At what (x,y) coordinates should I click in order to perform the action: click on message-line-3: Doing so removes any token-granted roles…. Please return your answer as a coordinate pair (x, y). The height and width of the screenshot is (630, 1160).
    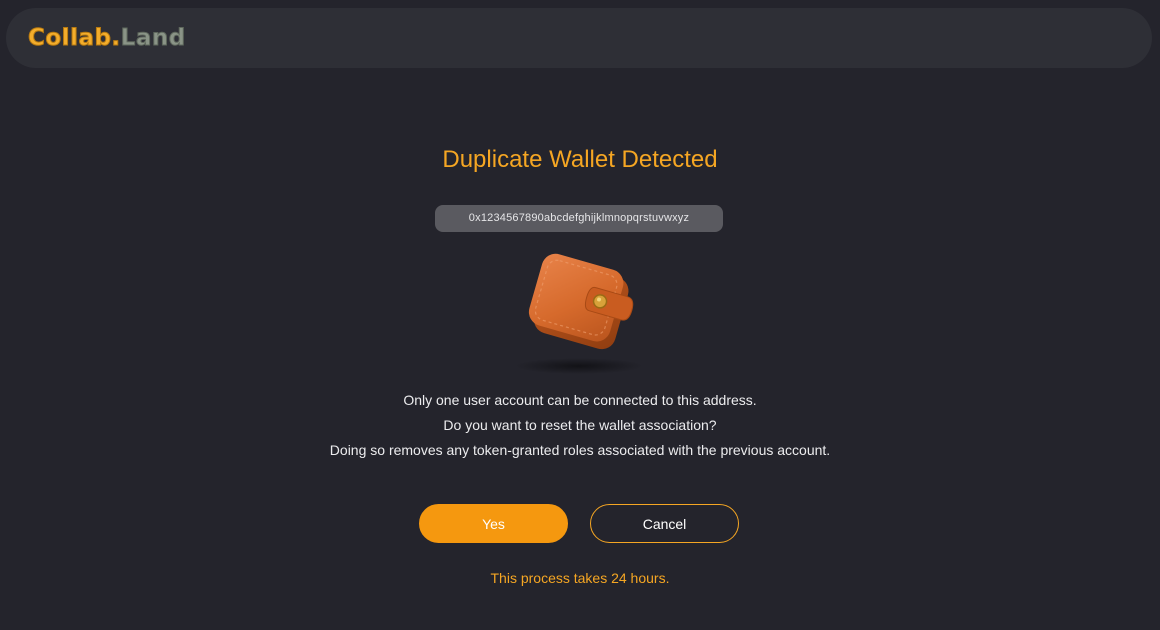
    Looking at the image, I should click on (580, 450).